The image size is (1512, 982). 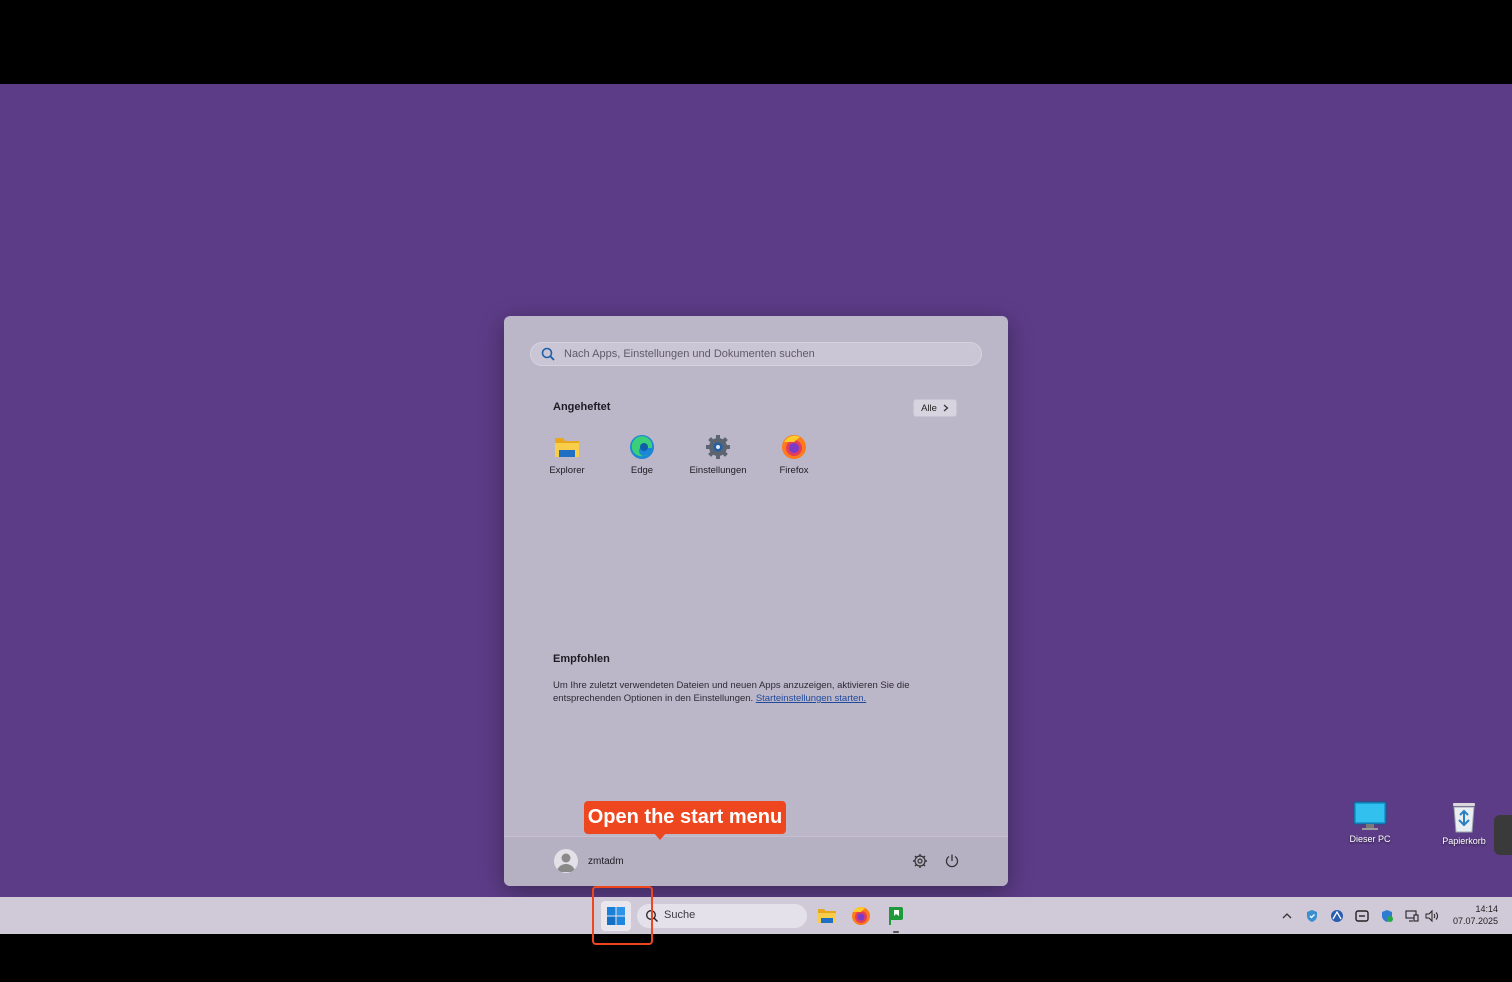 I want to click on security-shield-icon, so click(x=1312, y=916).